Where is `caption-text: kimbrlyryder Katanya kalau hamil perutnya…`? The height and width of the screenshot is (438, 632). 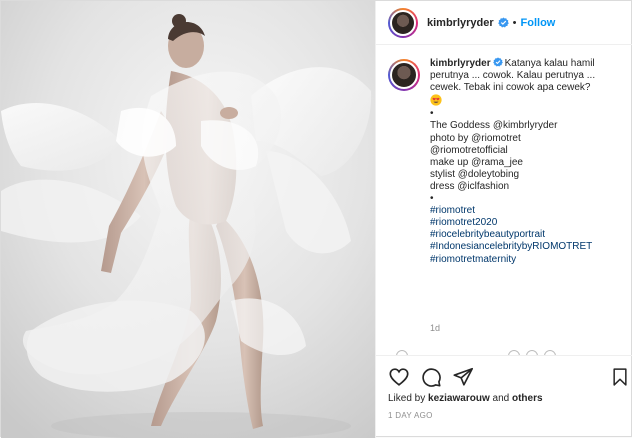
caption-text: kimbrlyryder Katanya kalau hamil perutnya… is located at coordinates (527, 161).